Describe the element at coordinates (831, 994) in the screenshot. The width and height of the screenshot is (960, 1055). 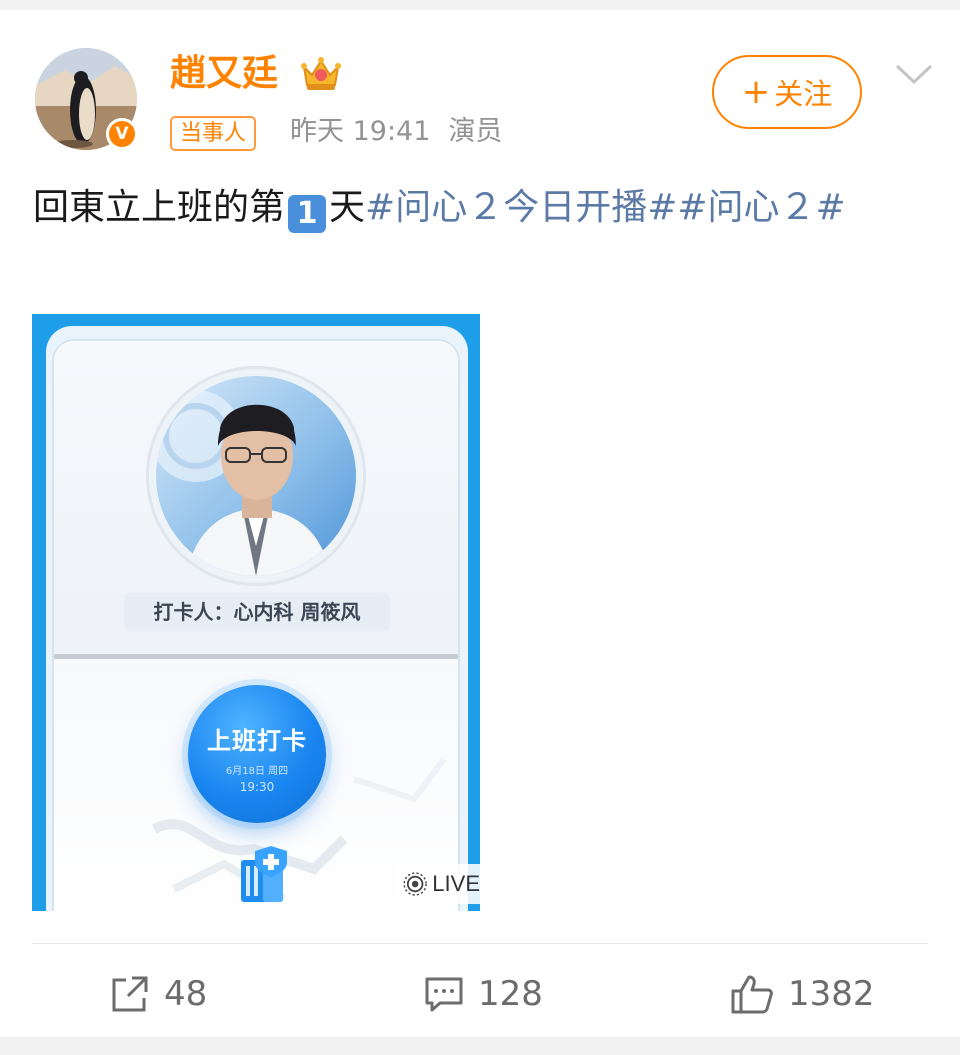
I see `like-count: 1382` at that location.